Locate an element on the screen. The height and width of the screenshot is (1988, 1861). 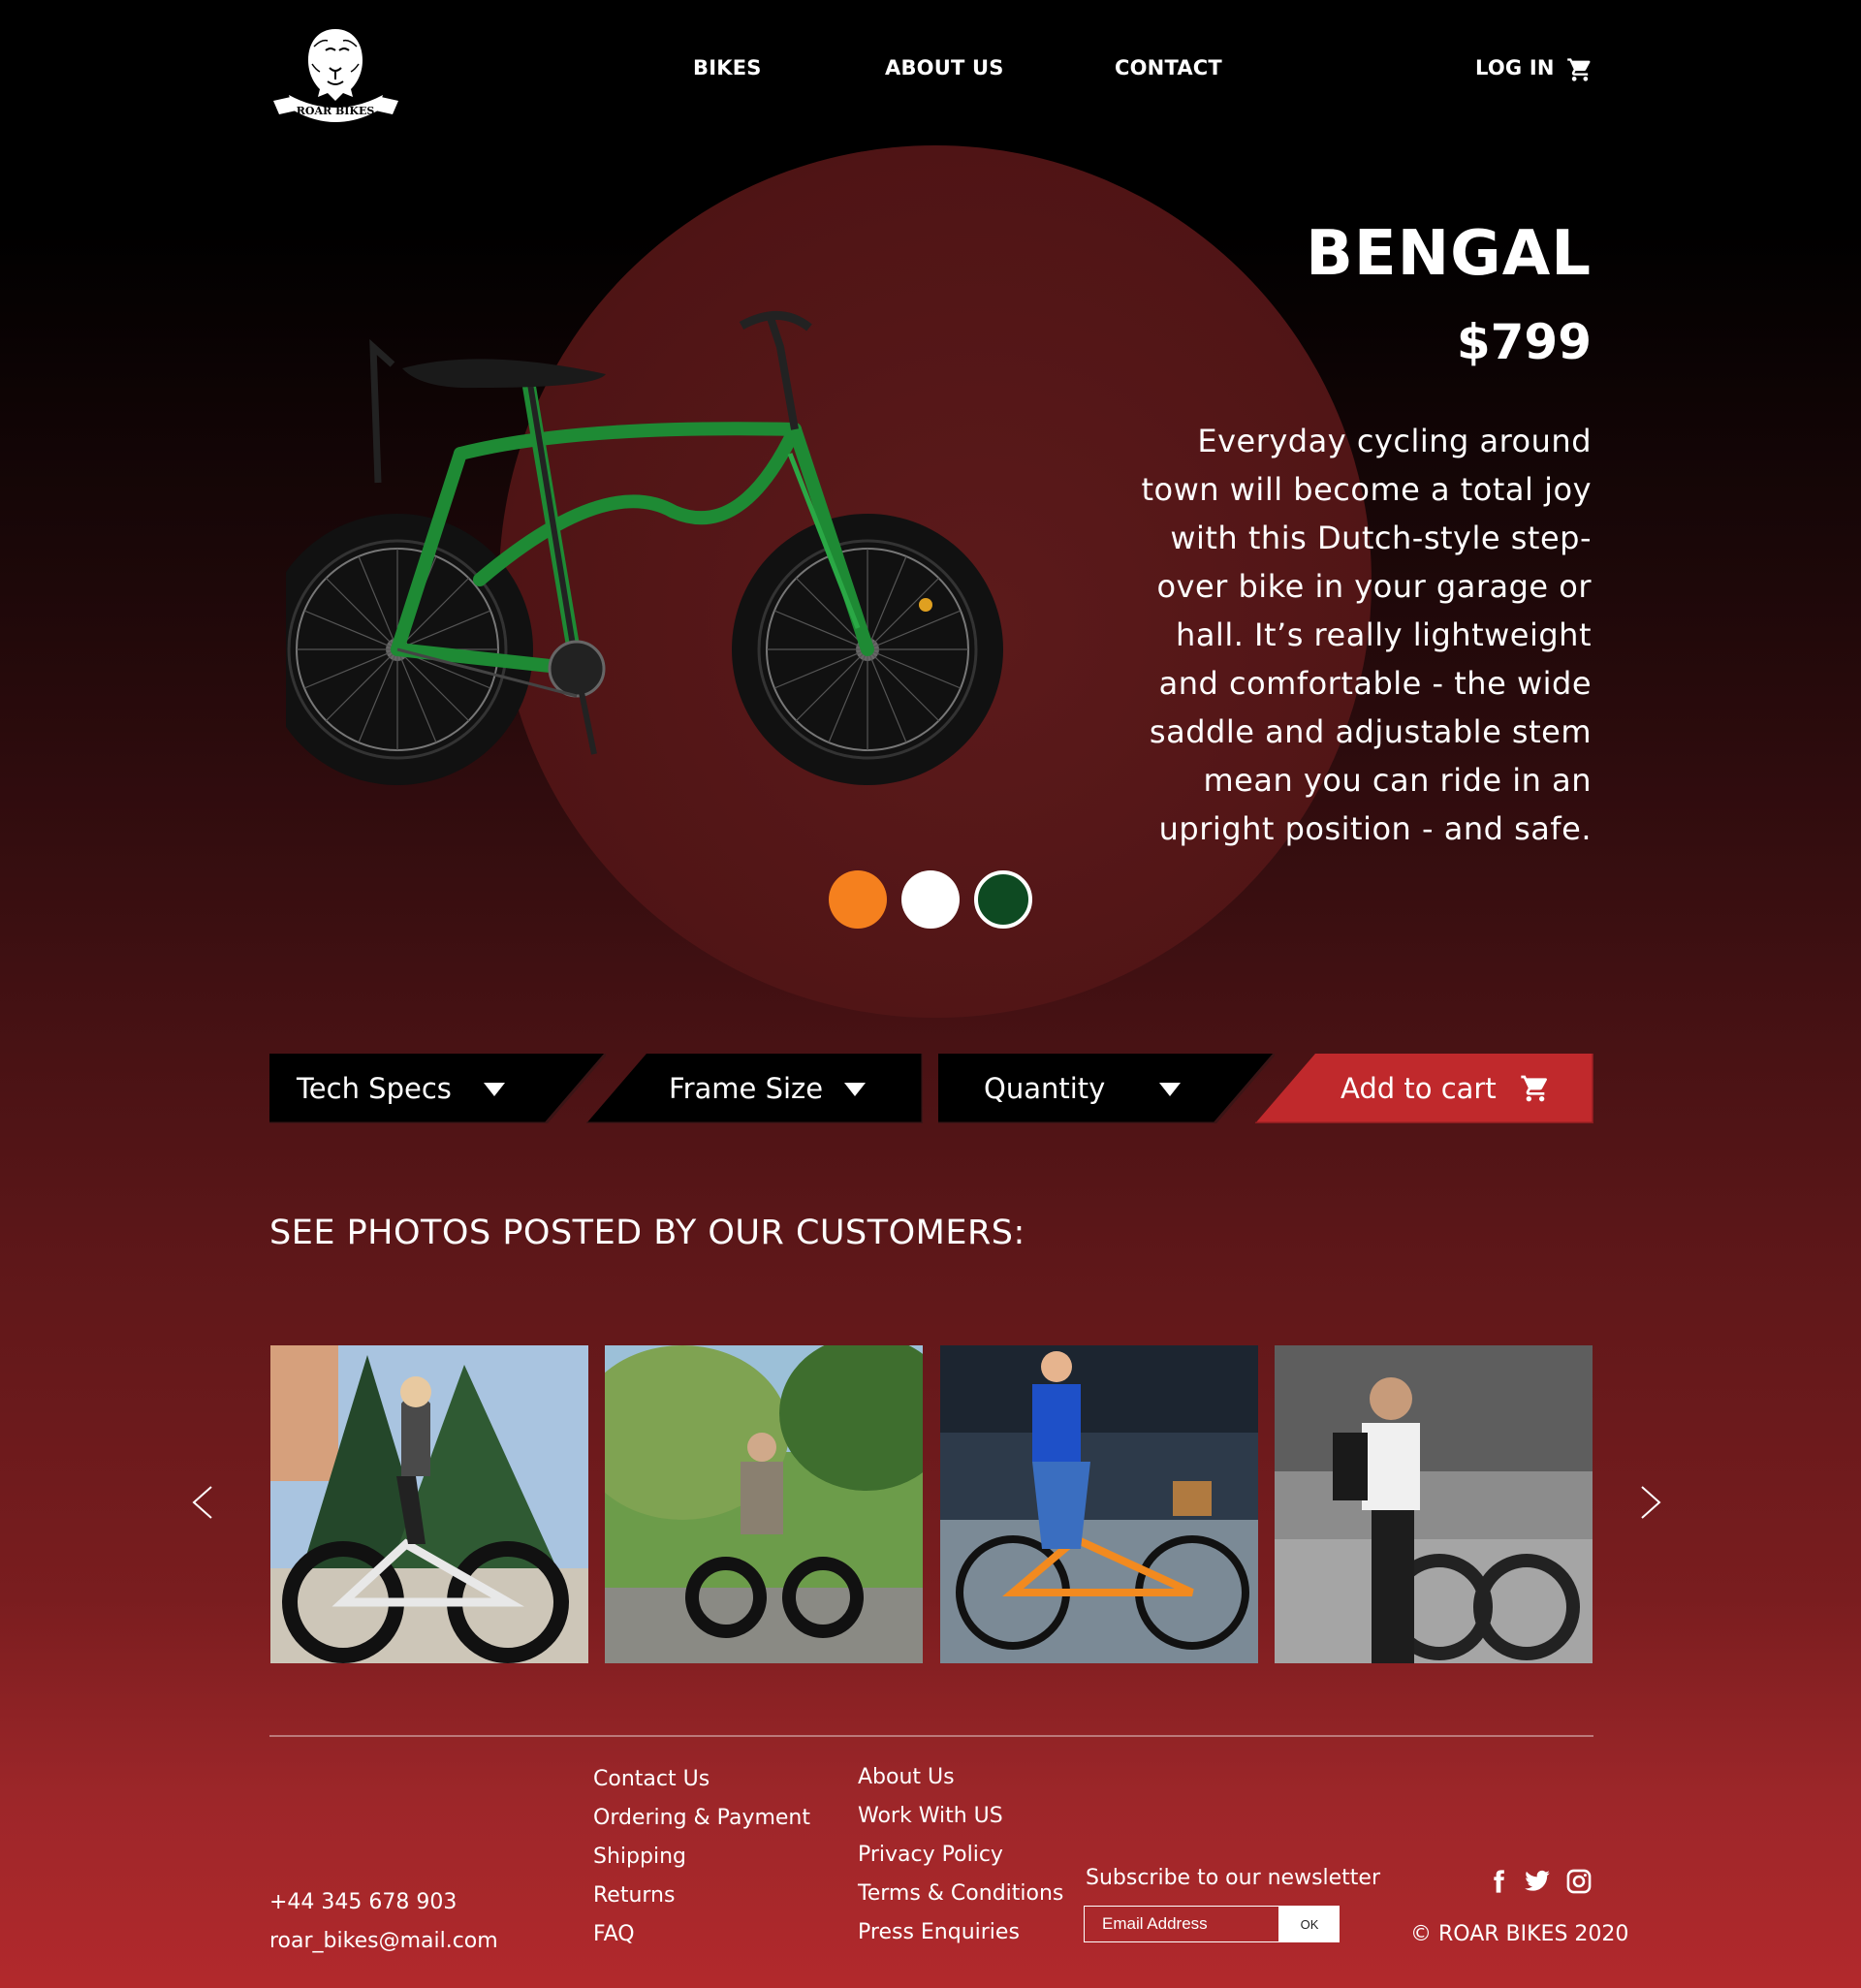
tech-specs-dropdown: Tech Specs is located at coordinates (438, 1089).